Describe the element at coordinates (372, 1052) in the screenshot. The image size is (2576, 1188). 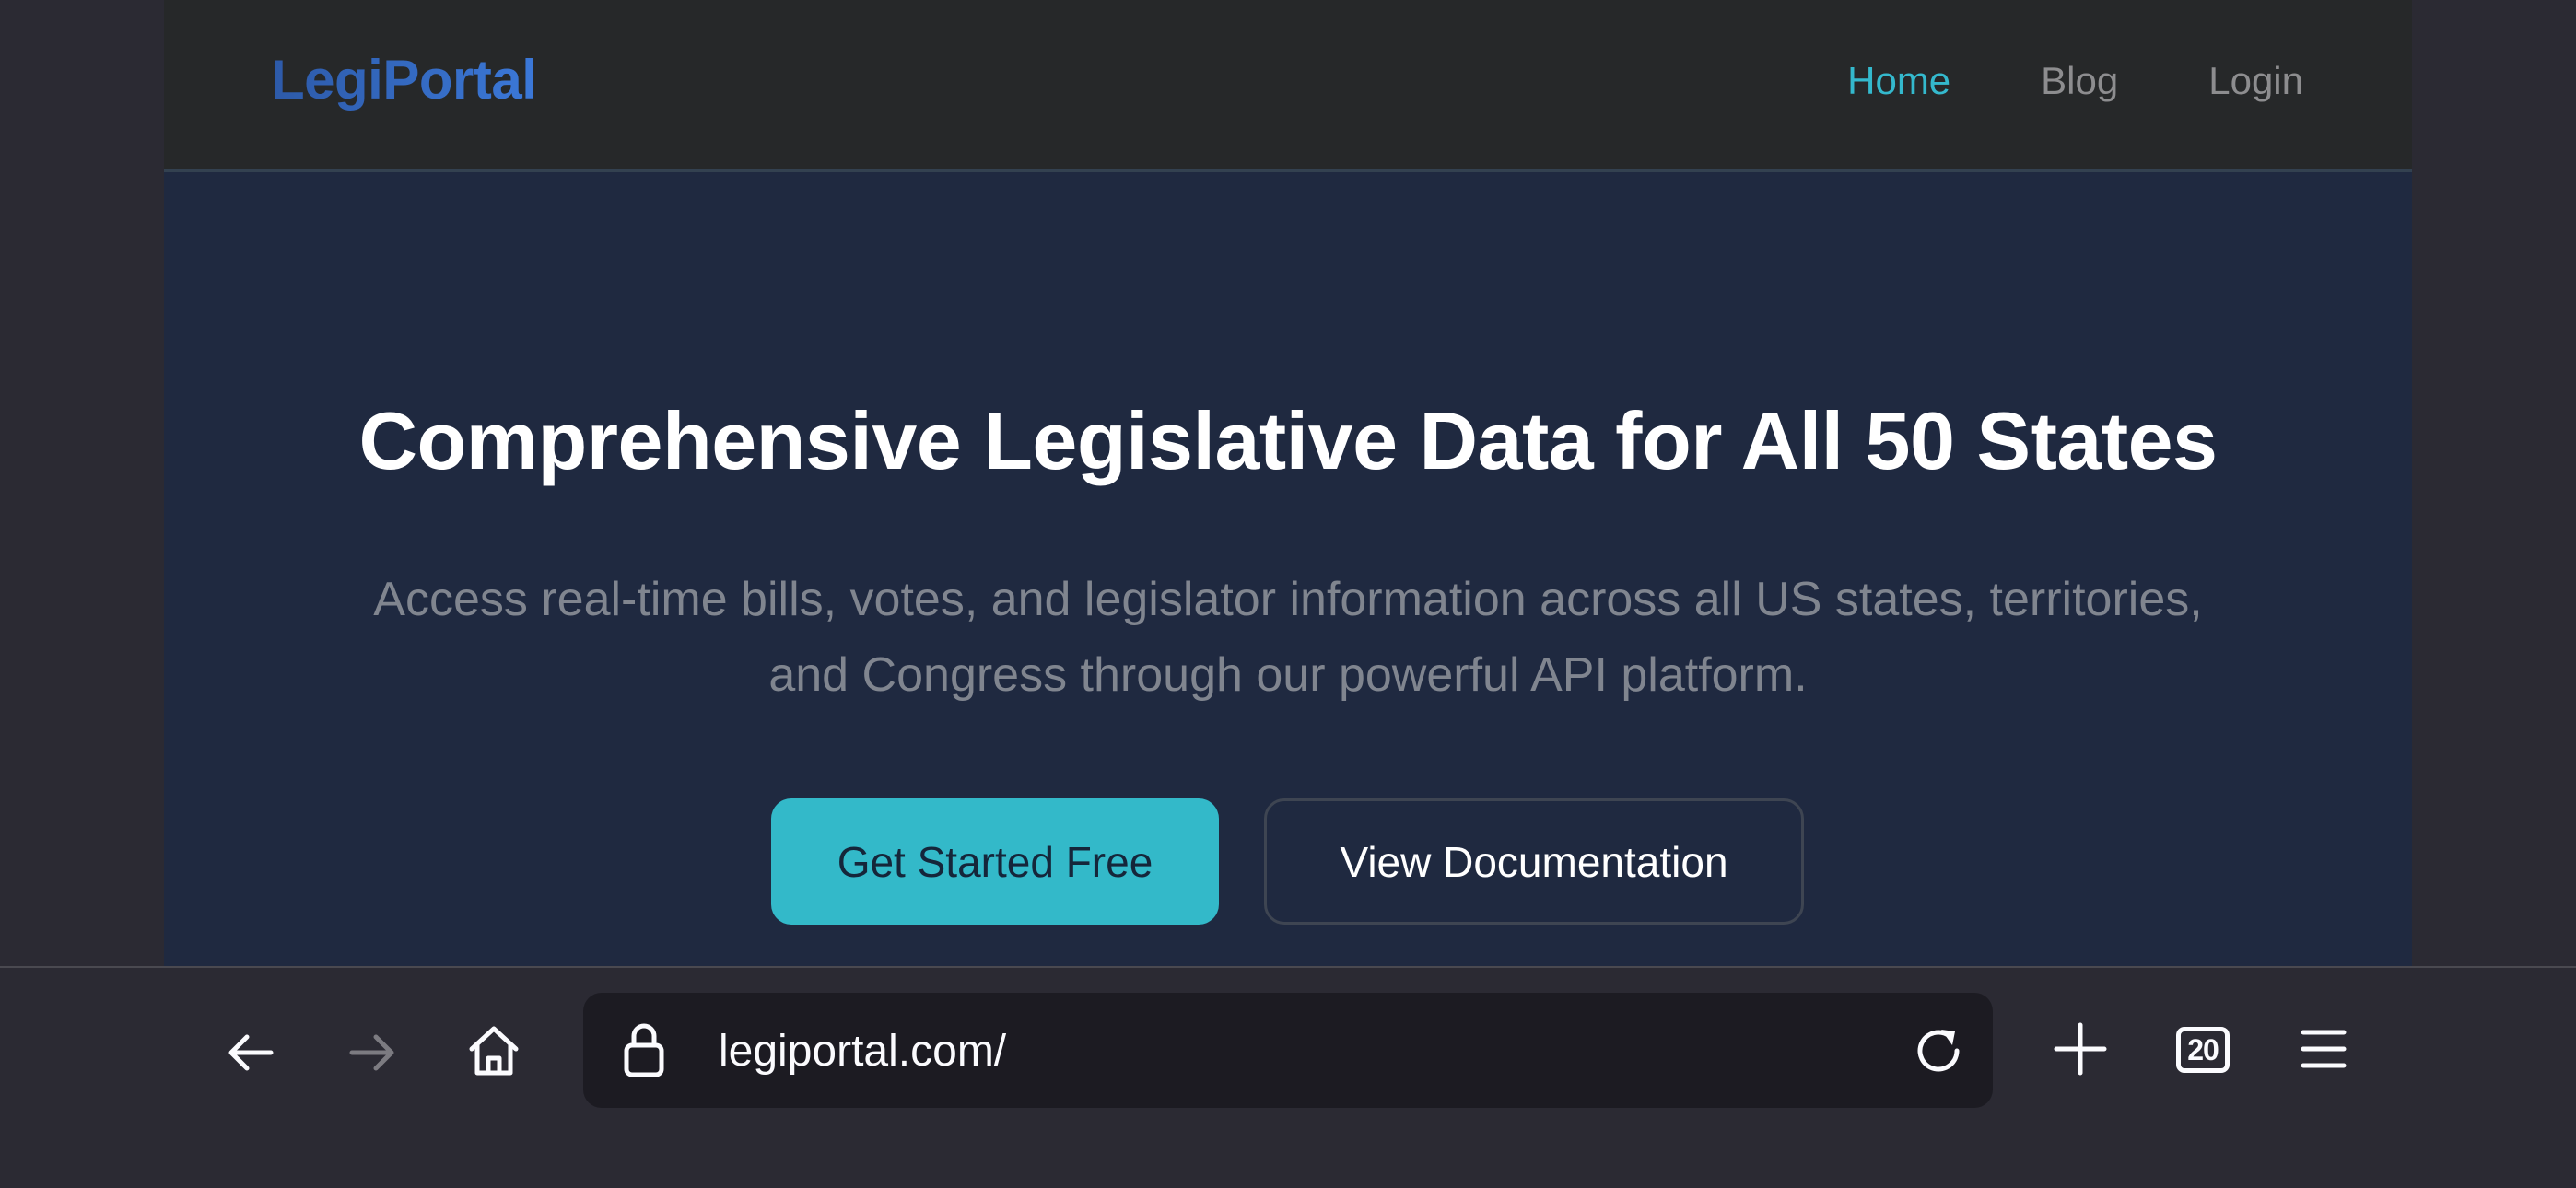
I see `forward-icon` at that location.